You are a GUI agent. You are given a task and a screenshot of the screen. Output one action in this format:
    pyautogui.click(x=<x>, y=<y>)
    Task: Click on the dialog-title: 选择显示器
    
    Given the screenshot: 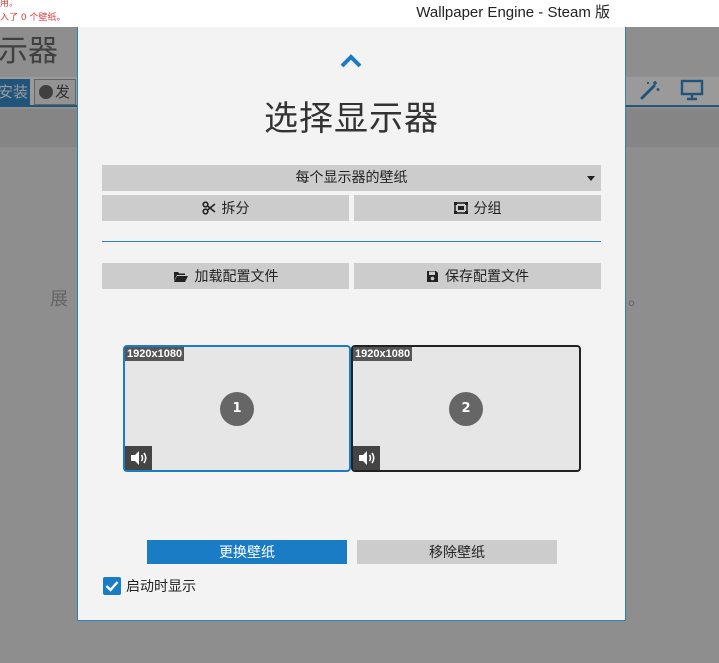 What is the action you would take?
    pyautogui.click(x=351, y=119)
    